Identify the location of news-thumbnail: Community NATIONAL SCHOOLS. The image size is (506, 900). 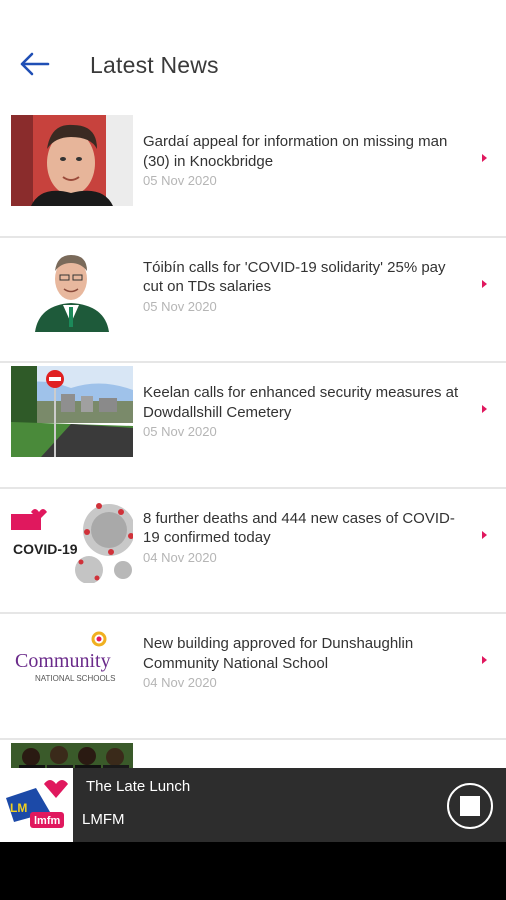
(72, 663).